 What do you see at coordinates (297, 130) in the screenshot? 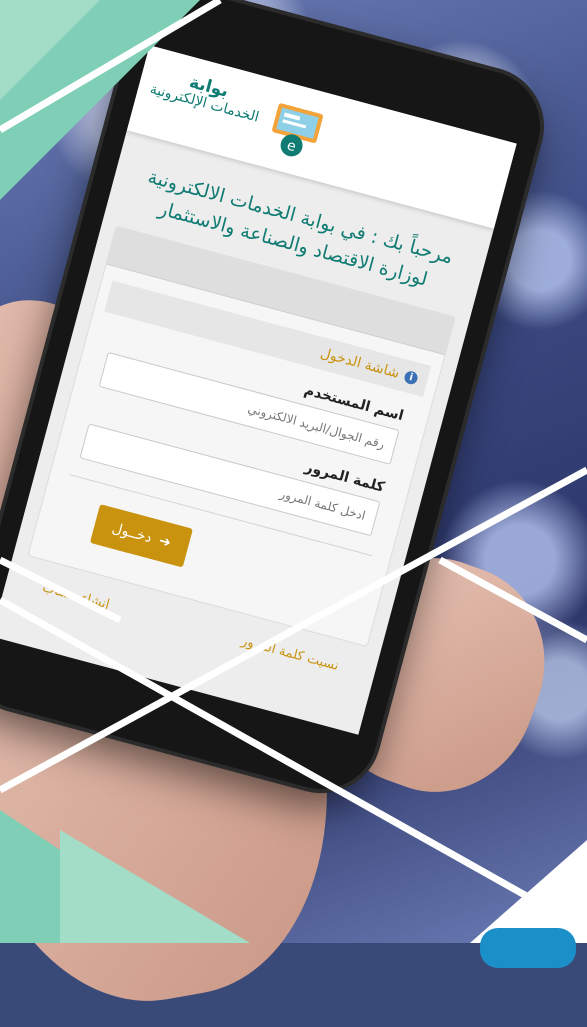
I see `e-services-logo-icon: e` at bounding box center [297, 130].